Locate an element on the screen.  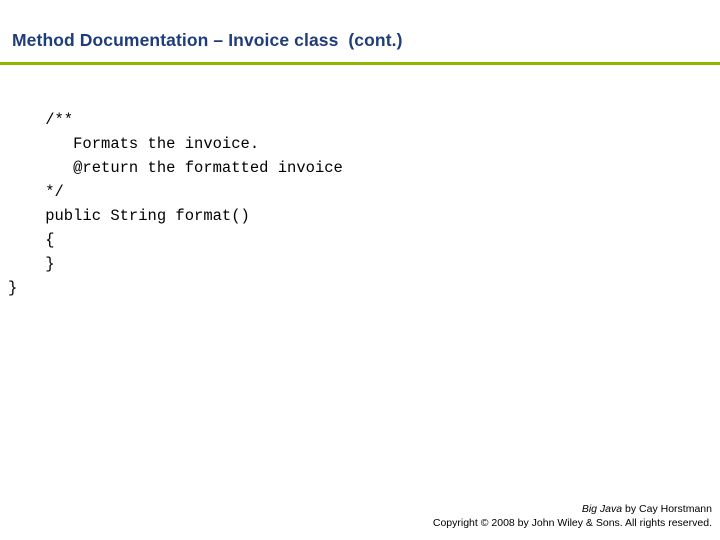
footer-book-line: Big Java by Cay Horstmann is located at coordinates (572, 509).